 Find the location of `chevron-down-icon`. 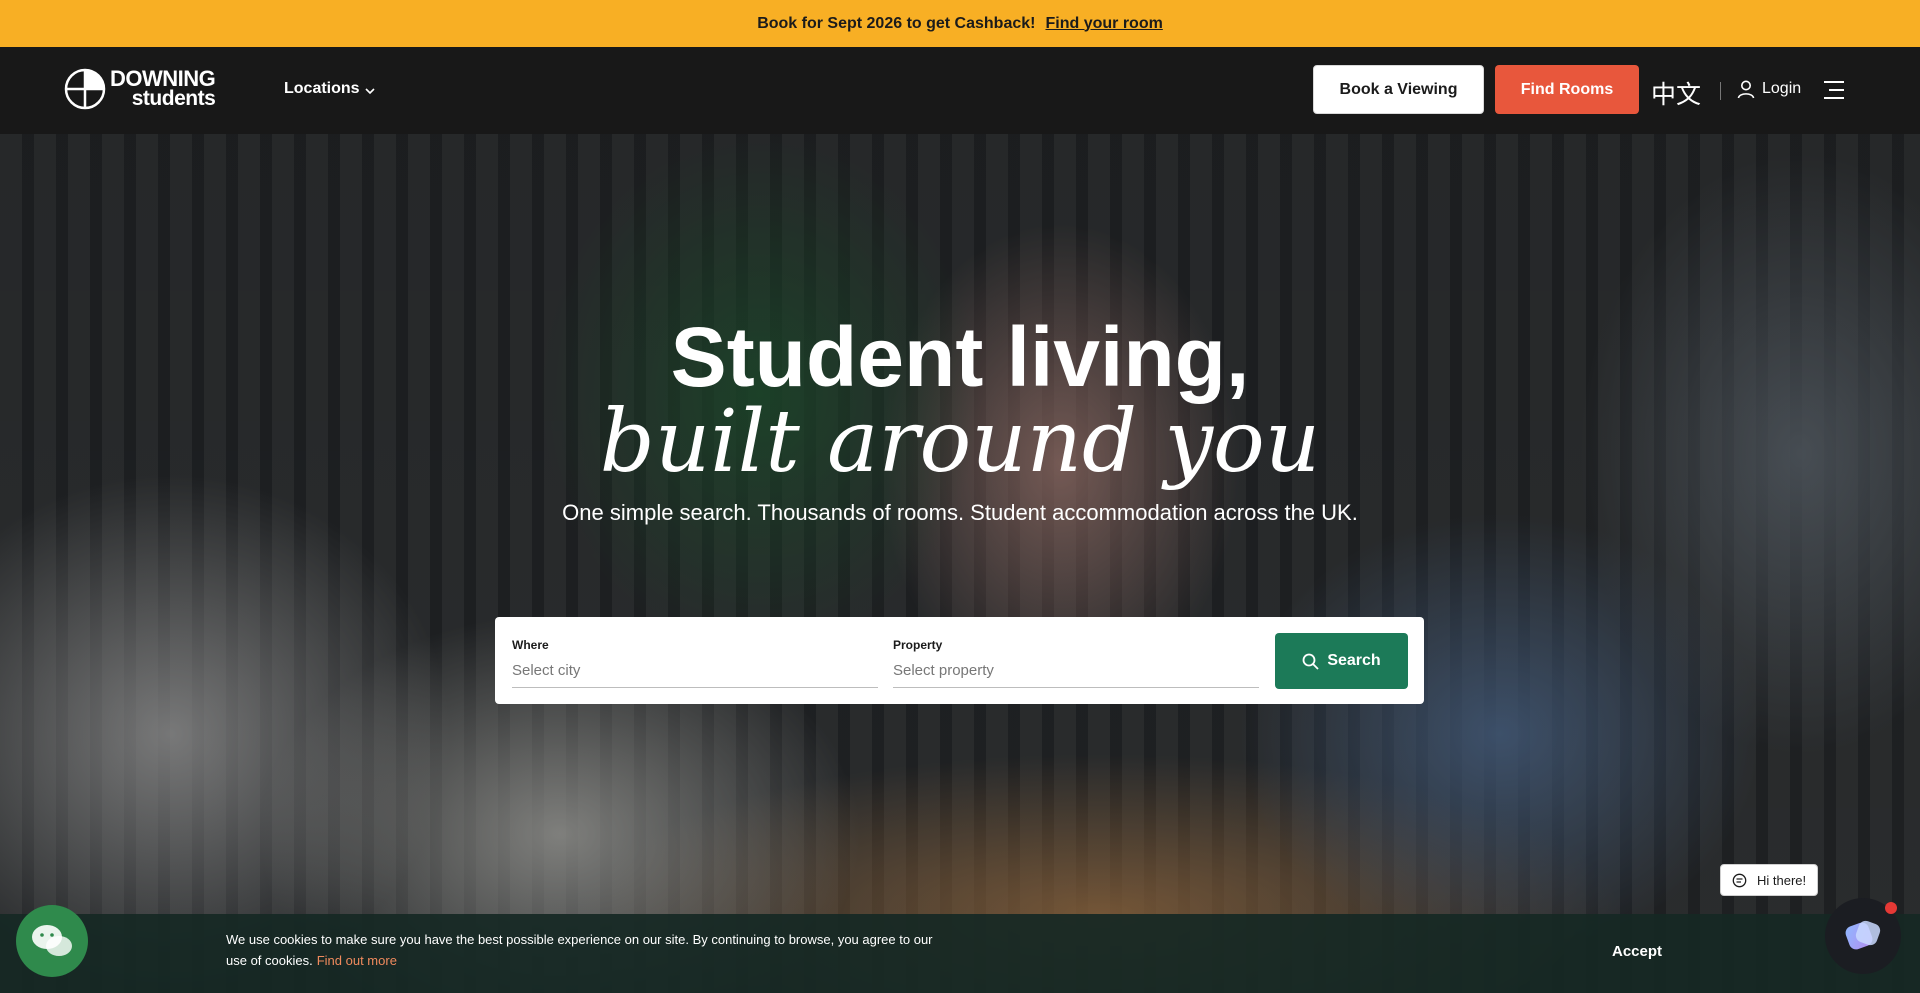

chevron-down-icon is located at coordinates (369, 90).